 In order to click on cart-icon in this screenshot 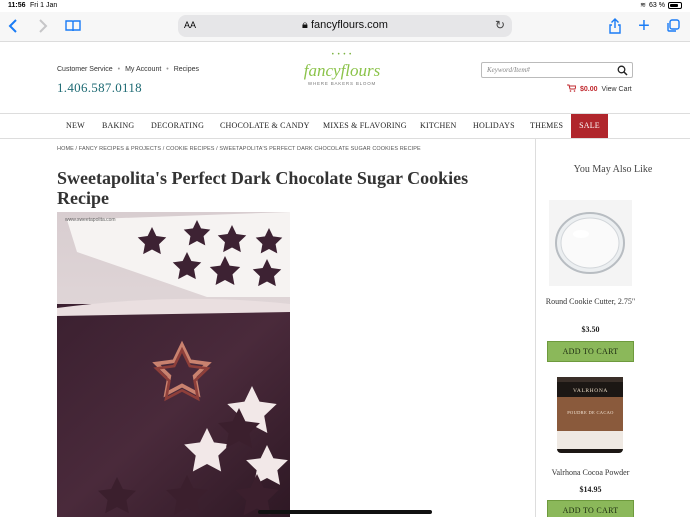, I will do `click(572, 89)`.